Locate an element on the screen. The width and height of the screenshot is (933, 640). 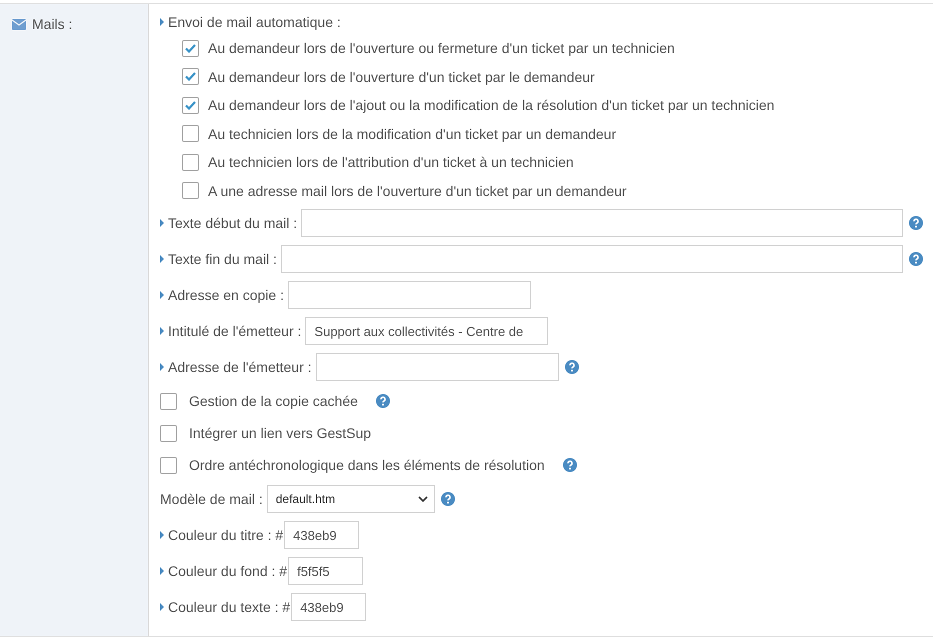
checkbox-label: A une adresse mail lors de l'ouverture d'un ticket par un demandeur is located at coordinates (417, 190).